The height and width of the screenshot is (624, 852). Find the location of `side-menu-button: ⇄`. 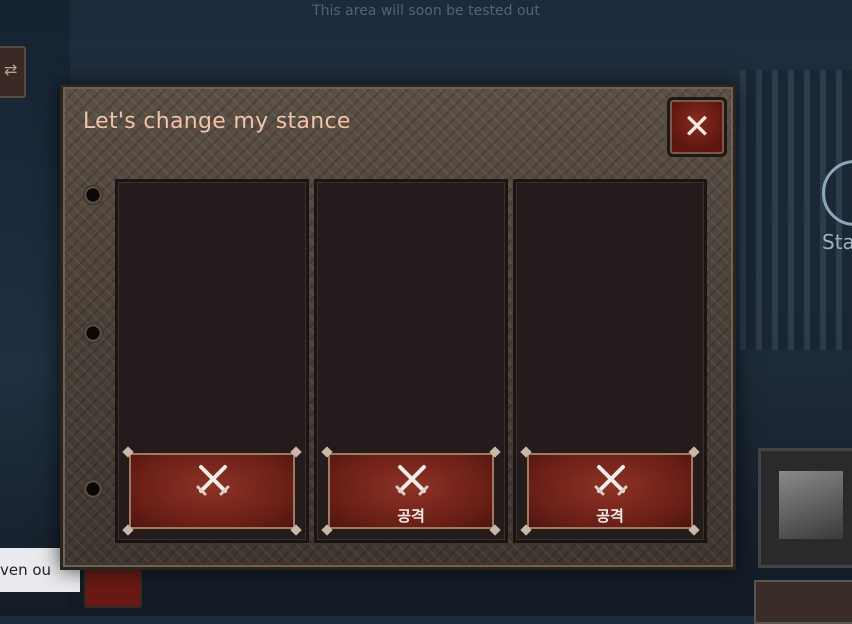

side-menu-button: ⇄ is located at coordinates (13, 72).